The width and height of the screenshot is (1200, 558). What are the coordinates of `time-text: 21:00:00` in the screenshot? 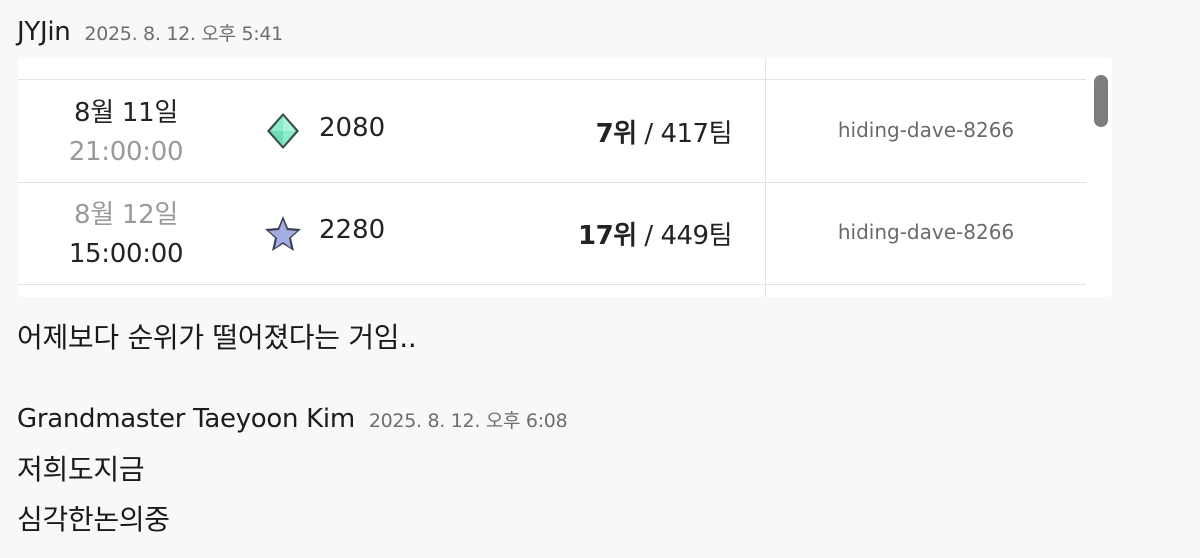 It's located at (126, 152).